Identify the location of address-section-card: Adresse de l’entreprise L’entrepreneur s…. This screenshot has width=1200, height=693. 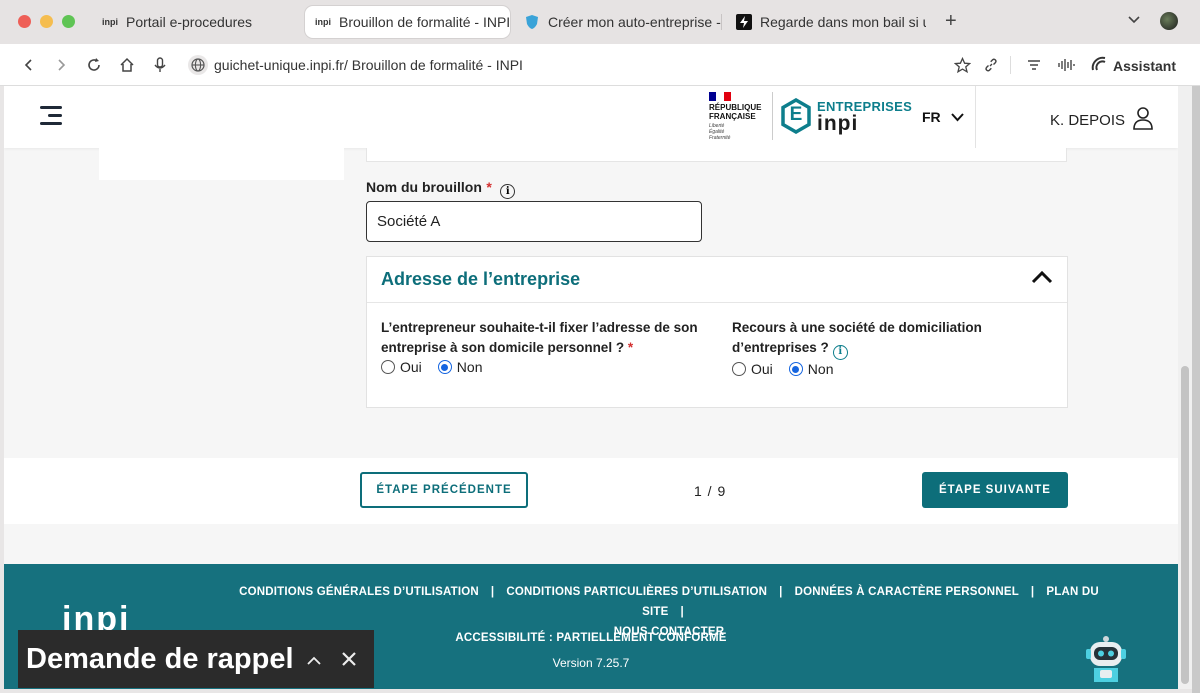
(717, 332).